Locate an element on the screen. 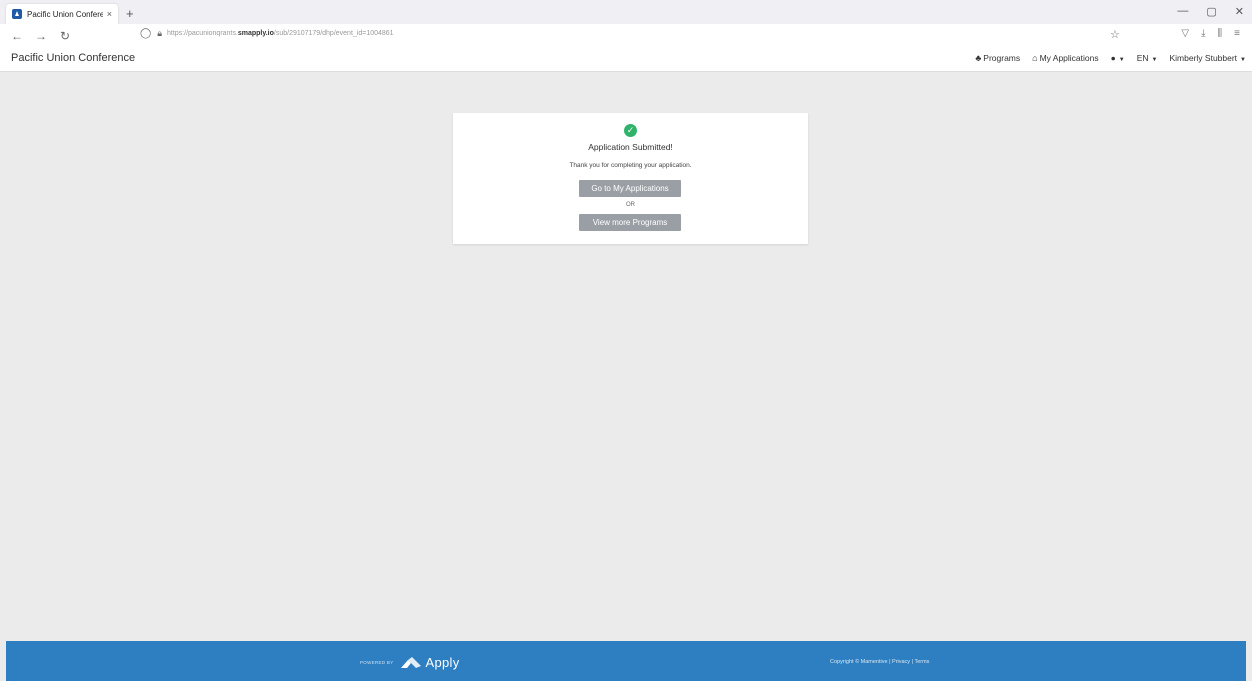  copyright-links: Copyright © Mamentive | Privacy | Terms is located at coordinates (879, 662).